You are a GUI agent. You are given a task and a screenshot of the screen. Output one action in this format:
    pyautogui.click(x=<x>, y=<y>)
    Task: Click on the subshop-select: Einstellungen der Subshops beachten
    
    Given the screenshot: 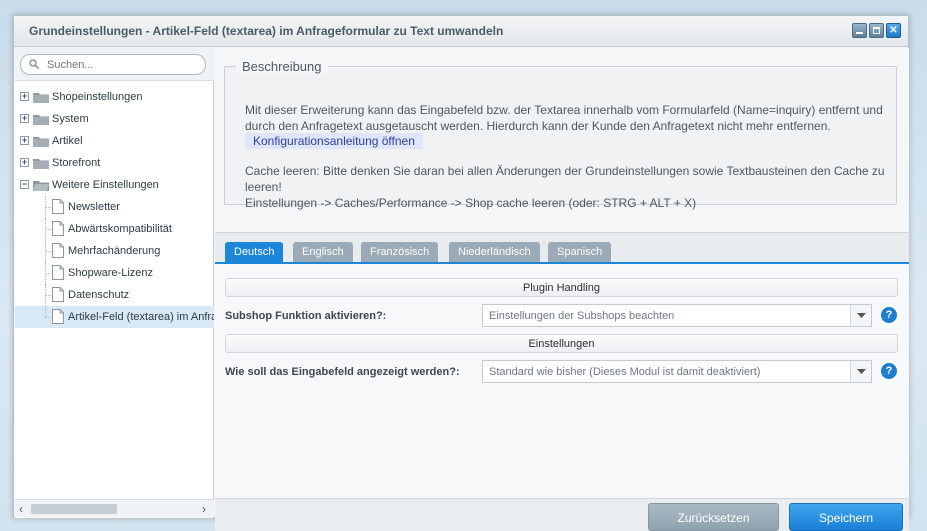 What is the action you would take?
    pyautogui.click(x=677, y=315)
    